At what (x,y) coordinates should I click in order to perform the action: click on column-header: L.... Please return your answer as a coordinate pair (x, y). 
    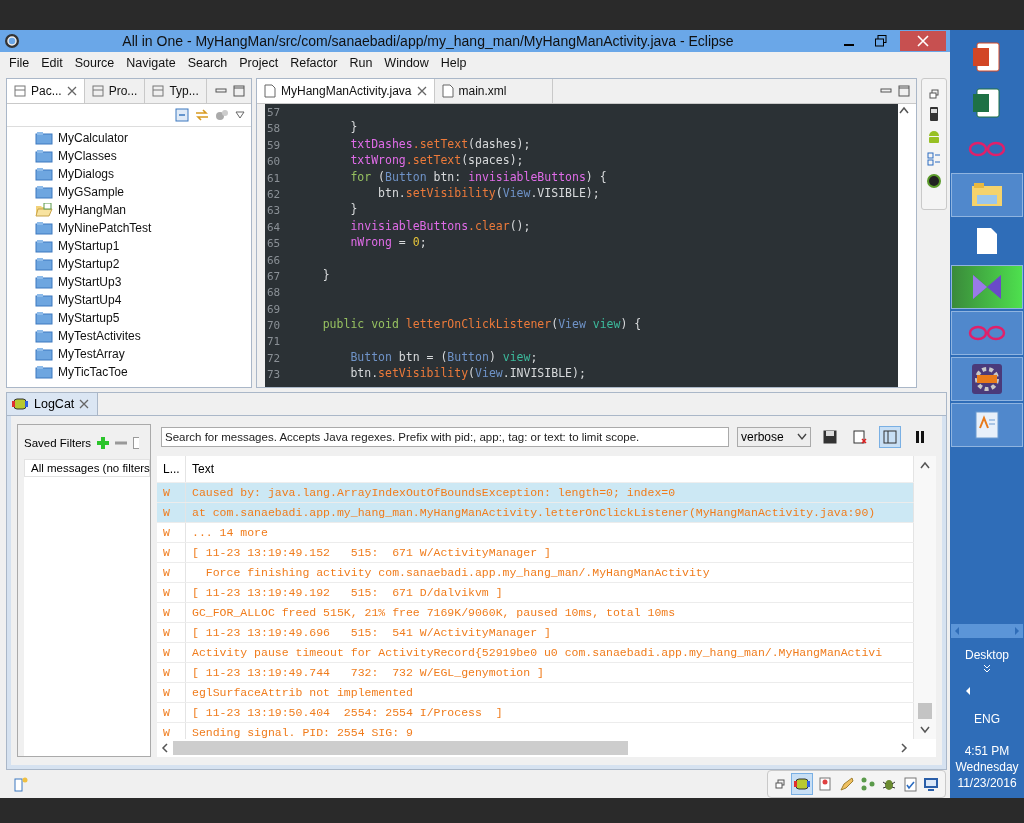
    Looking at the image, I should click on (171, 469).